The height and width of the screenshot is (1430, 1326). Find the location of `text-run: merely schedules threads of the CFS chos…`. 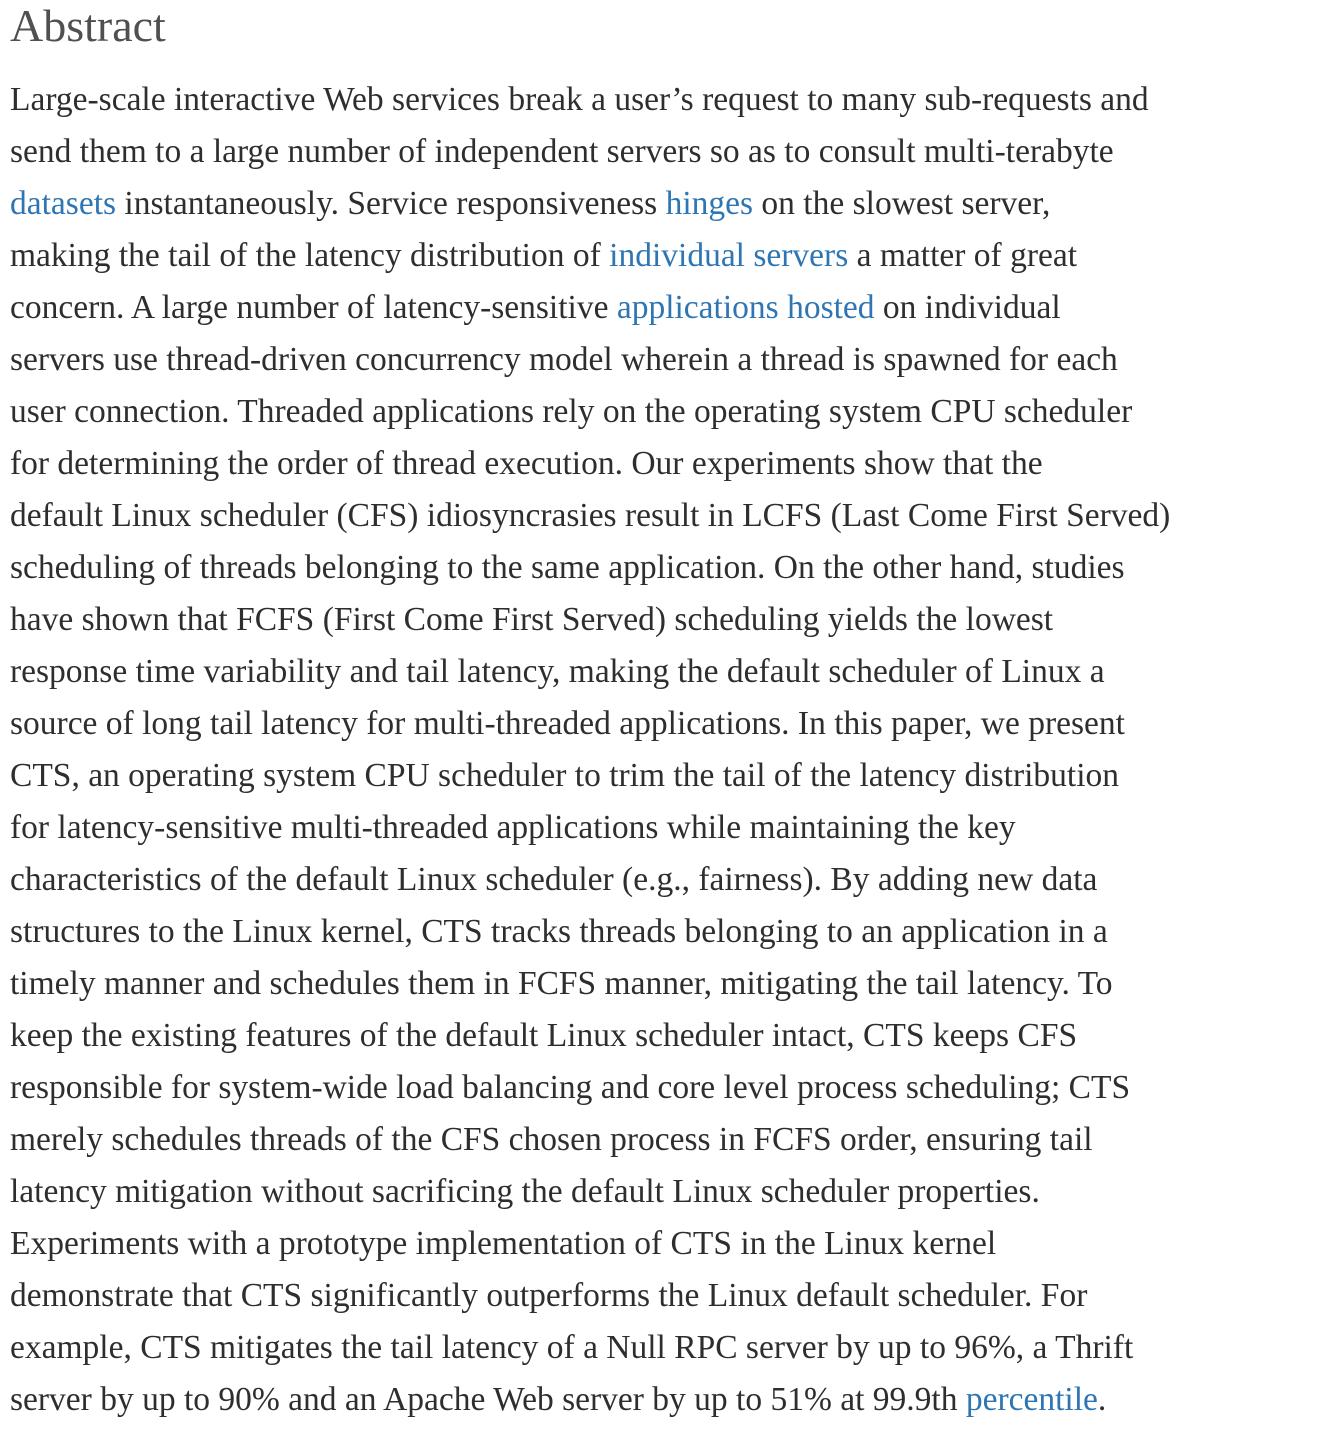

text-run: merely schedules threads of the CFS chos… is located at coordinates (551, 1139).